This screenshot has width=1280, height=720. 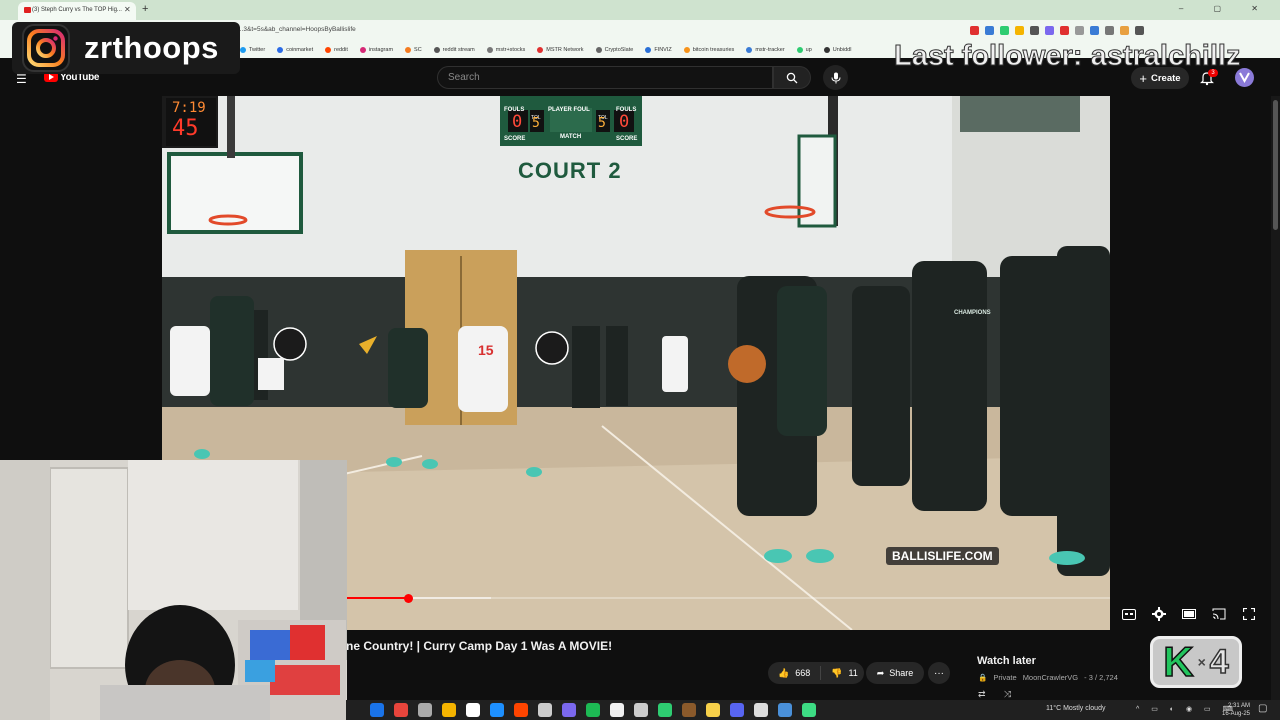 What do you see at coordinates (1005, 677) in the screenshot?
I see `watch-later-privacy: Private` at bounding box center [1005, 677].